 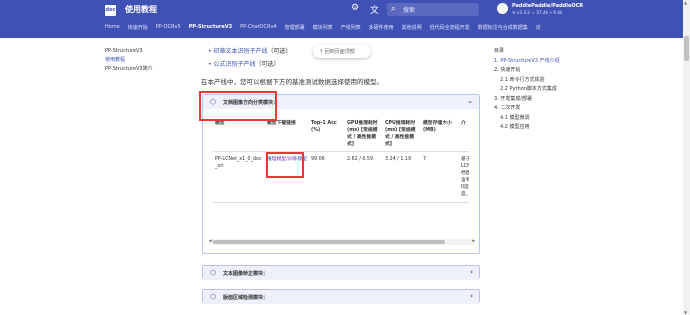 I want to click on nav-tab: 其他说明, so click(x=412, y=27).